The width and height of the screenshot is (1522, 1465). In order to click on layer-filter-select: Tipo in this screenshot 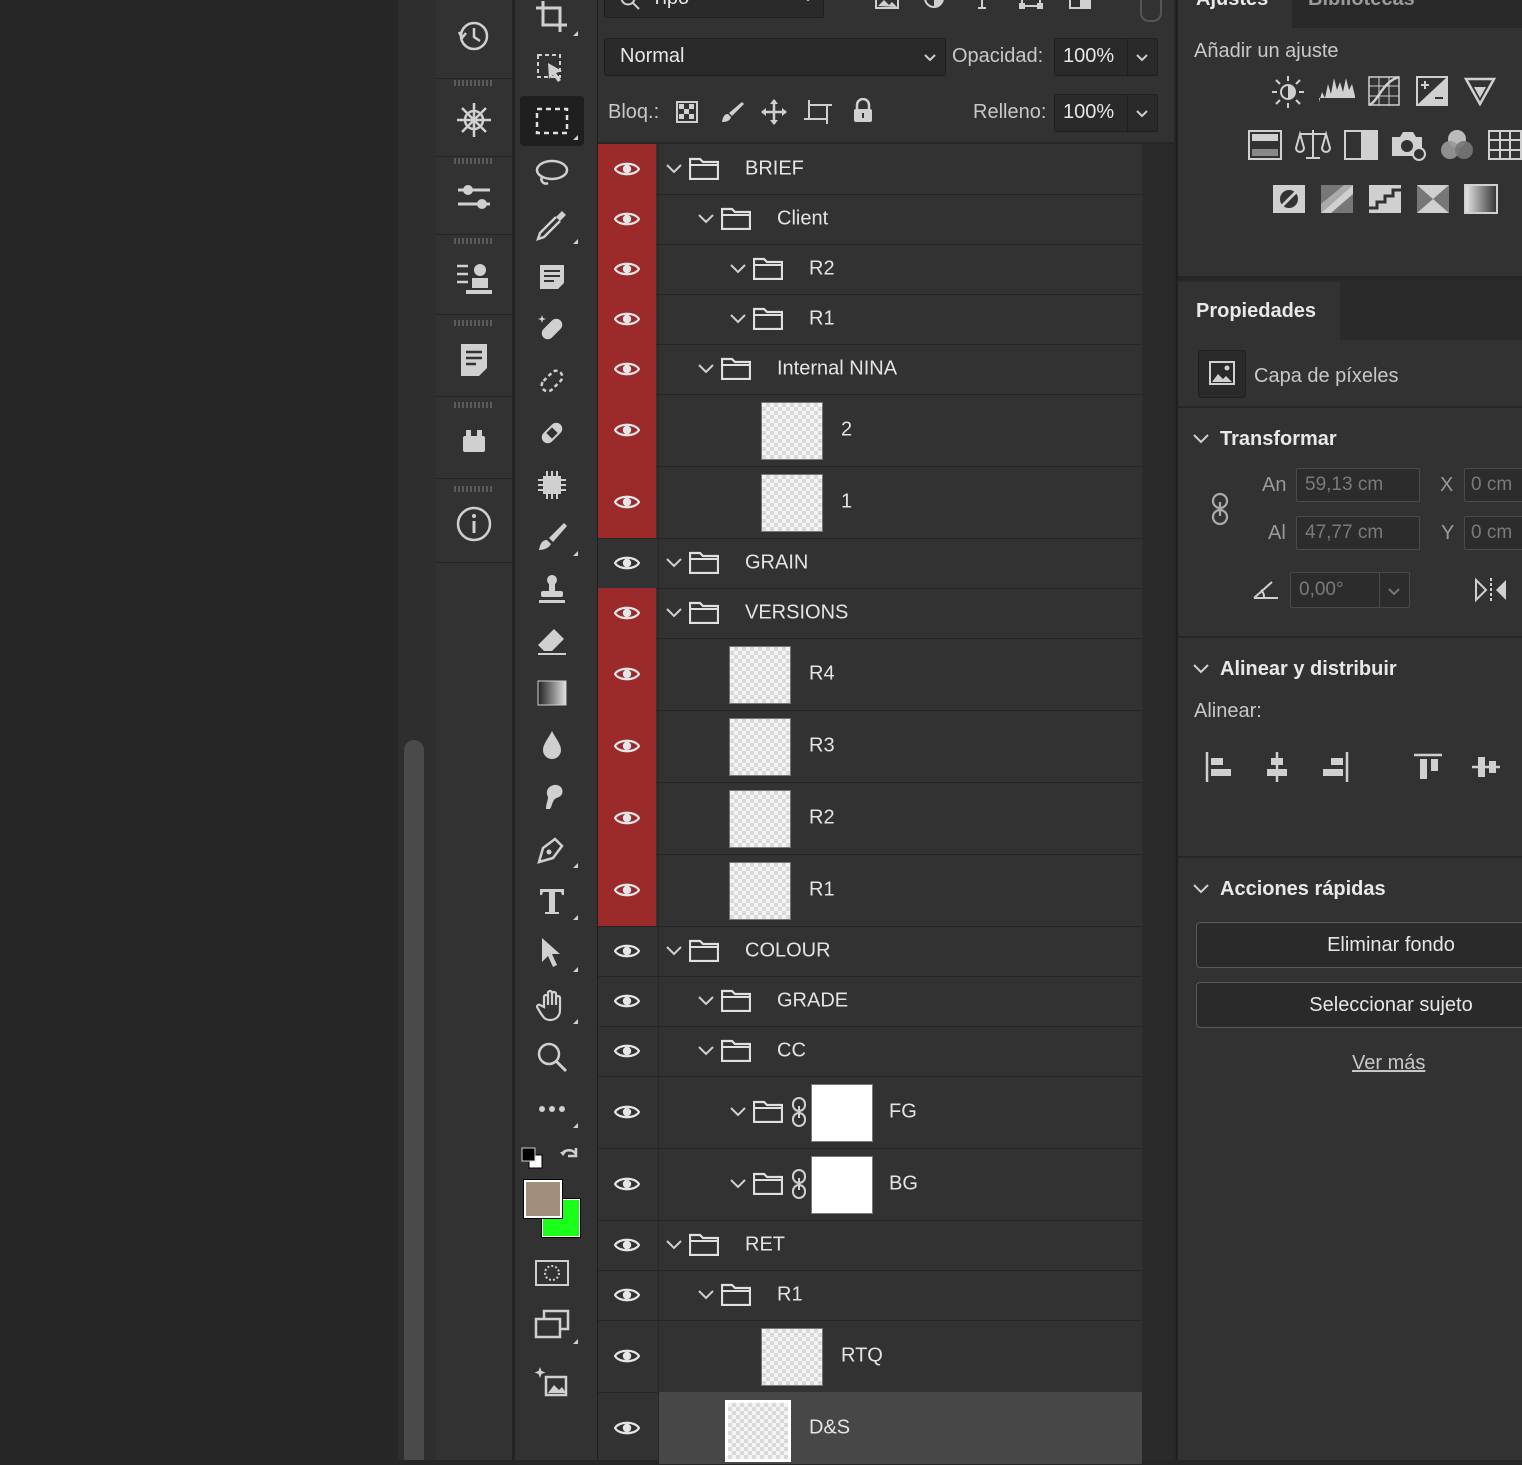, I will do `click(714, 9)`.